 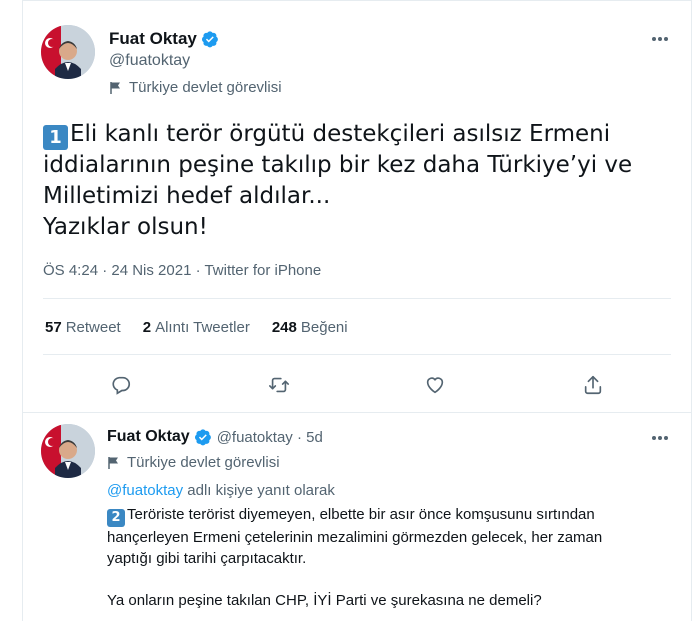 I want to click on reply-button, so click(x=121, y=385).